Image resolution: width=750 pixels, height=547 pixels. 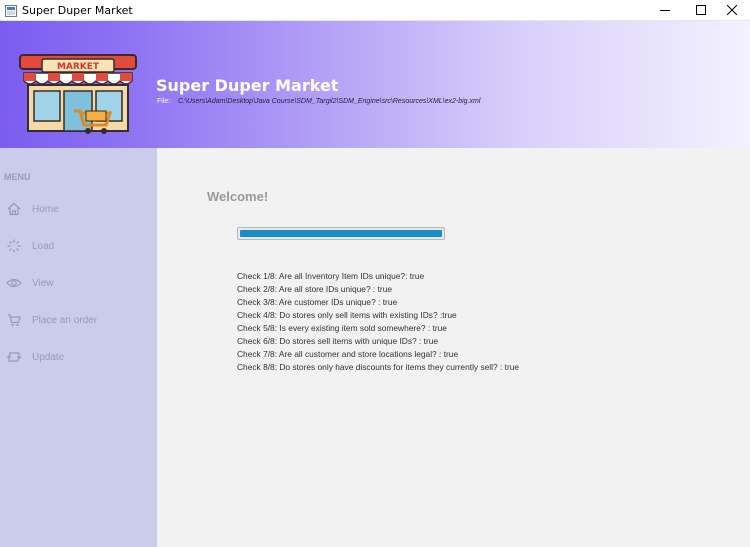 I want to click on app-title: Super Duper Market, so click(x=247, y=85).